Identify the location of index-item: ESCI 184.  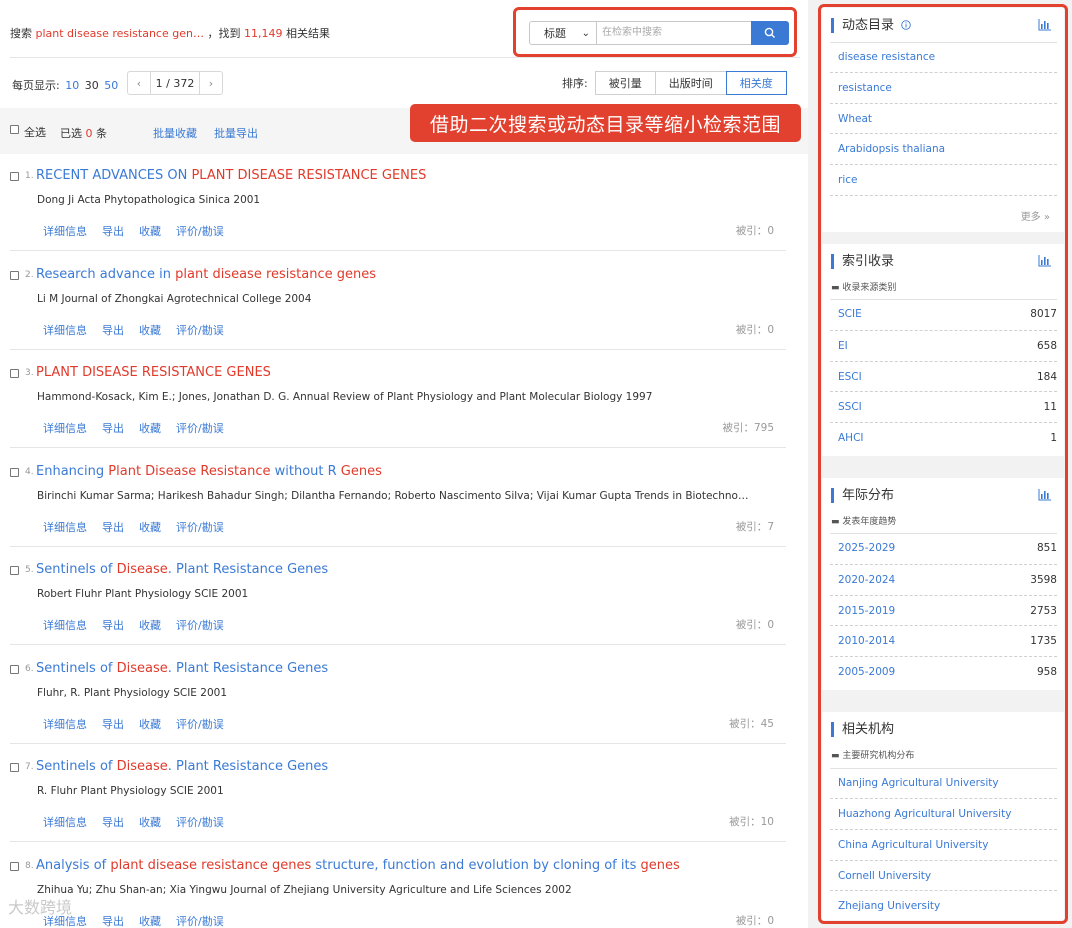
(943, 376).